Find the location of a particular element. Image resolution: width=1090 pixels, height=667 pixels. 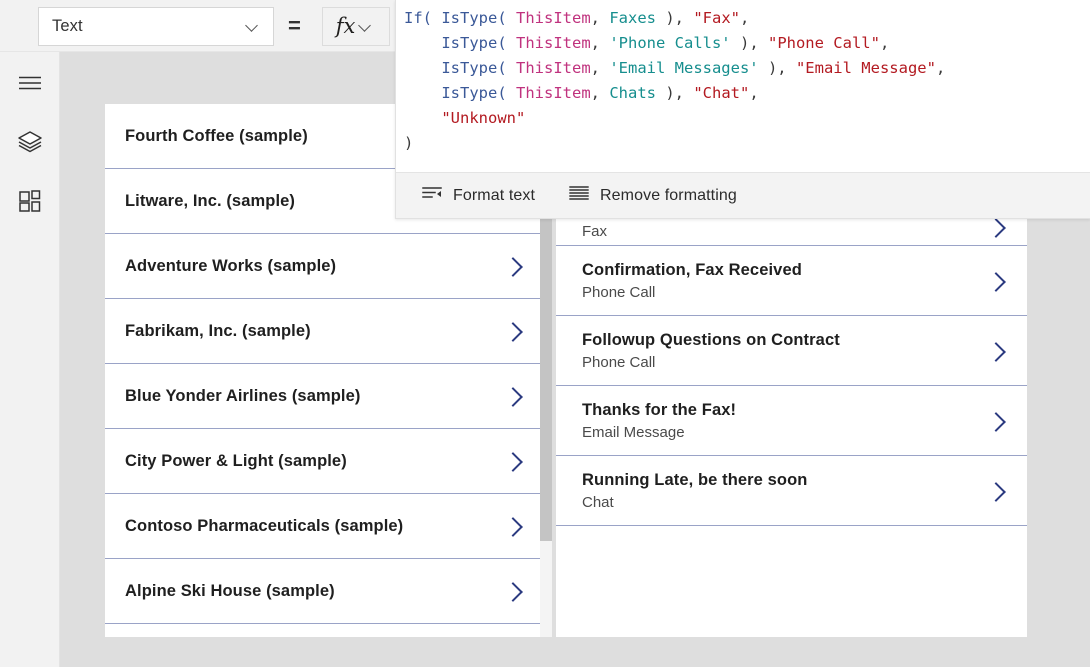

gallery-row-text: Blue Yonder Airlines (sample) is located at coordinates (243, 396).